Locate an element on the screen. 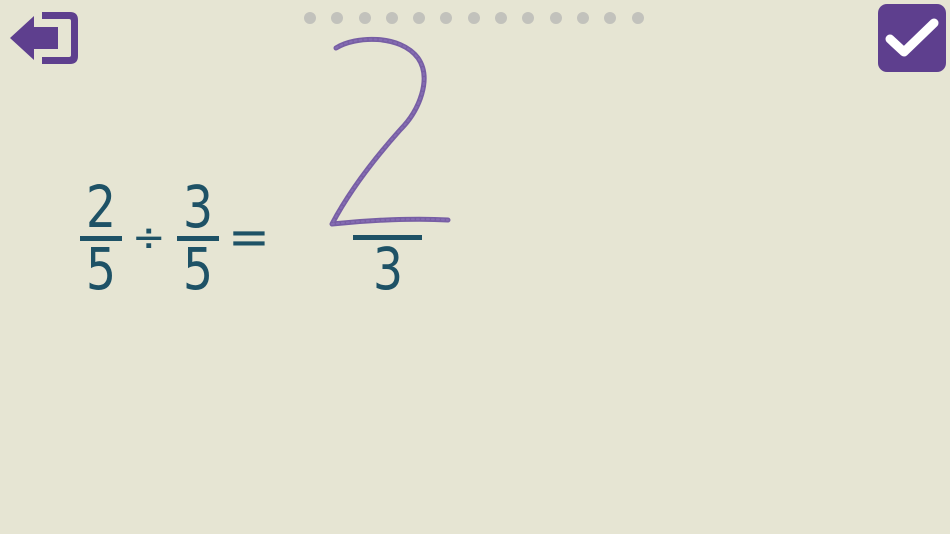  divide-operator: ÷ is located at coordinates (149, 238).